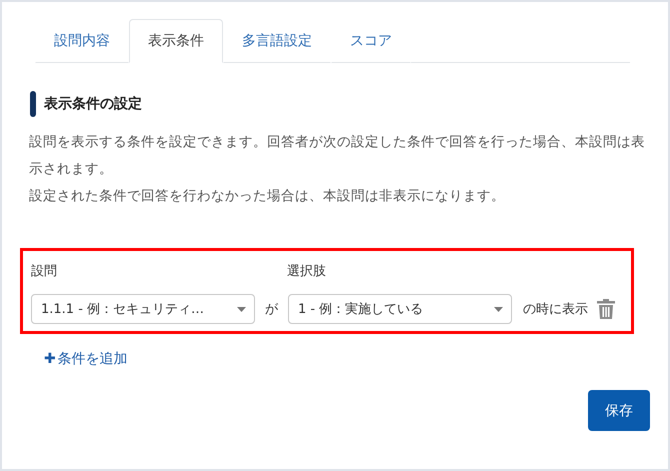 This screenshot has height=471, width=670. What do you see at coordinates (86, 359) in the screenshot?
I see `add-condition-link: ✚条件を追加` at bounding box center [86, 359].